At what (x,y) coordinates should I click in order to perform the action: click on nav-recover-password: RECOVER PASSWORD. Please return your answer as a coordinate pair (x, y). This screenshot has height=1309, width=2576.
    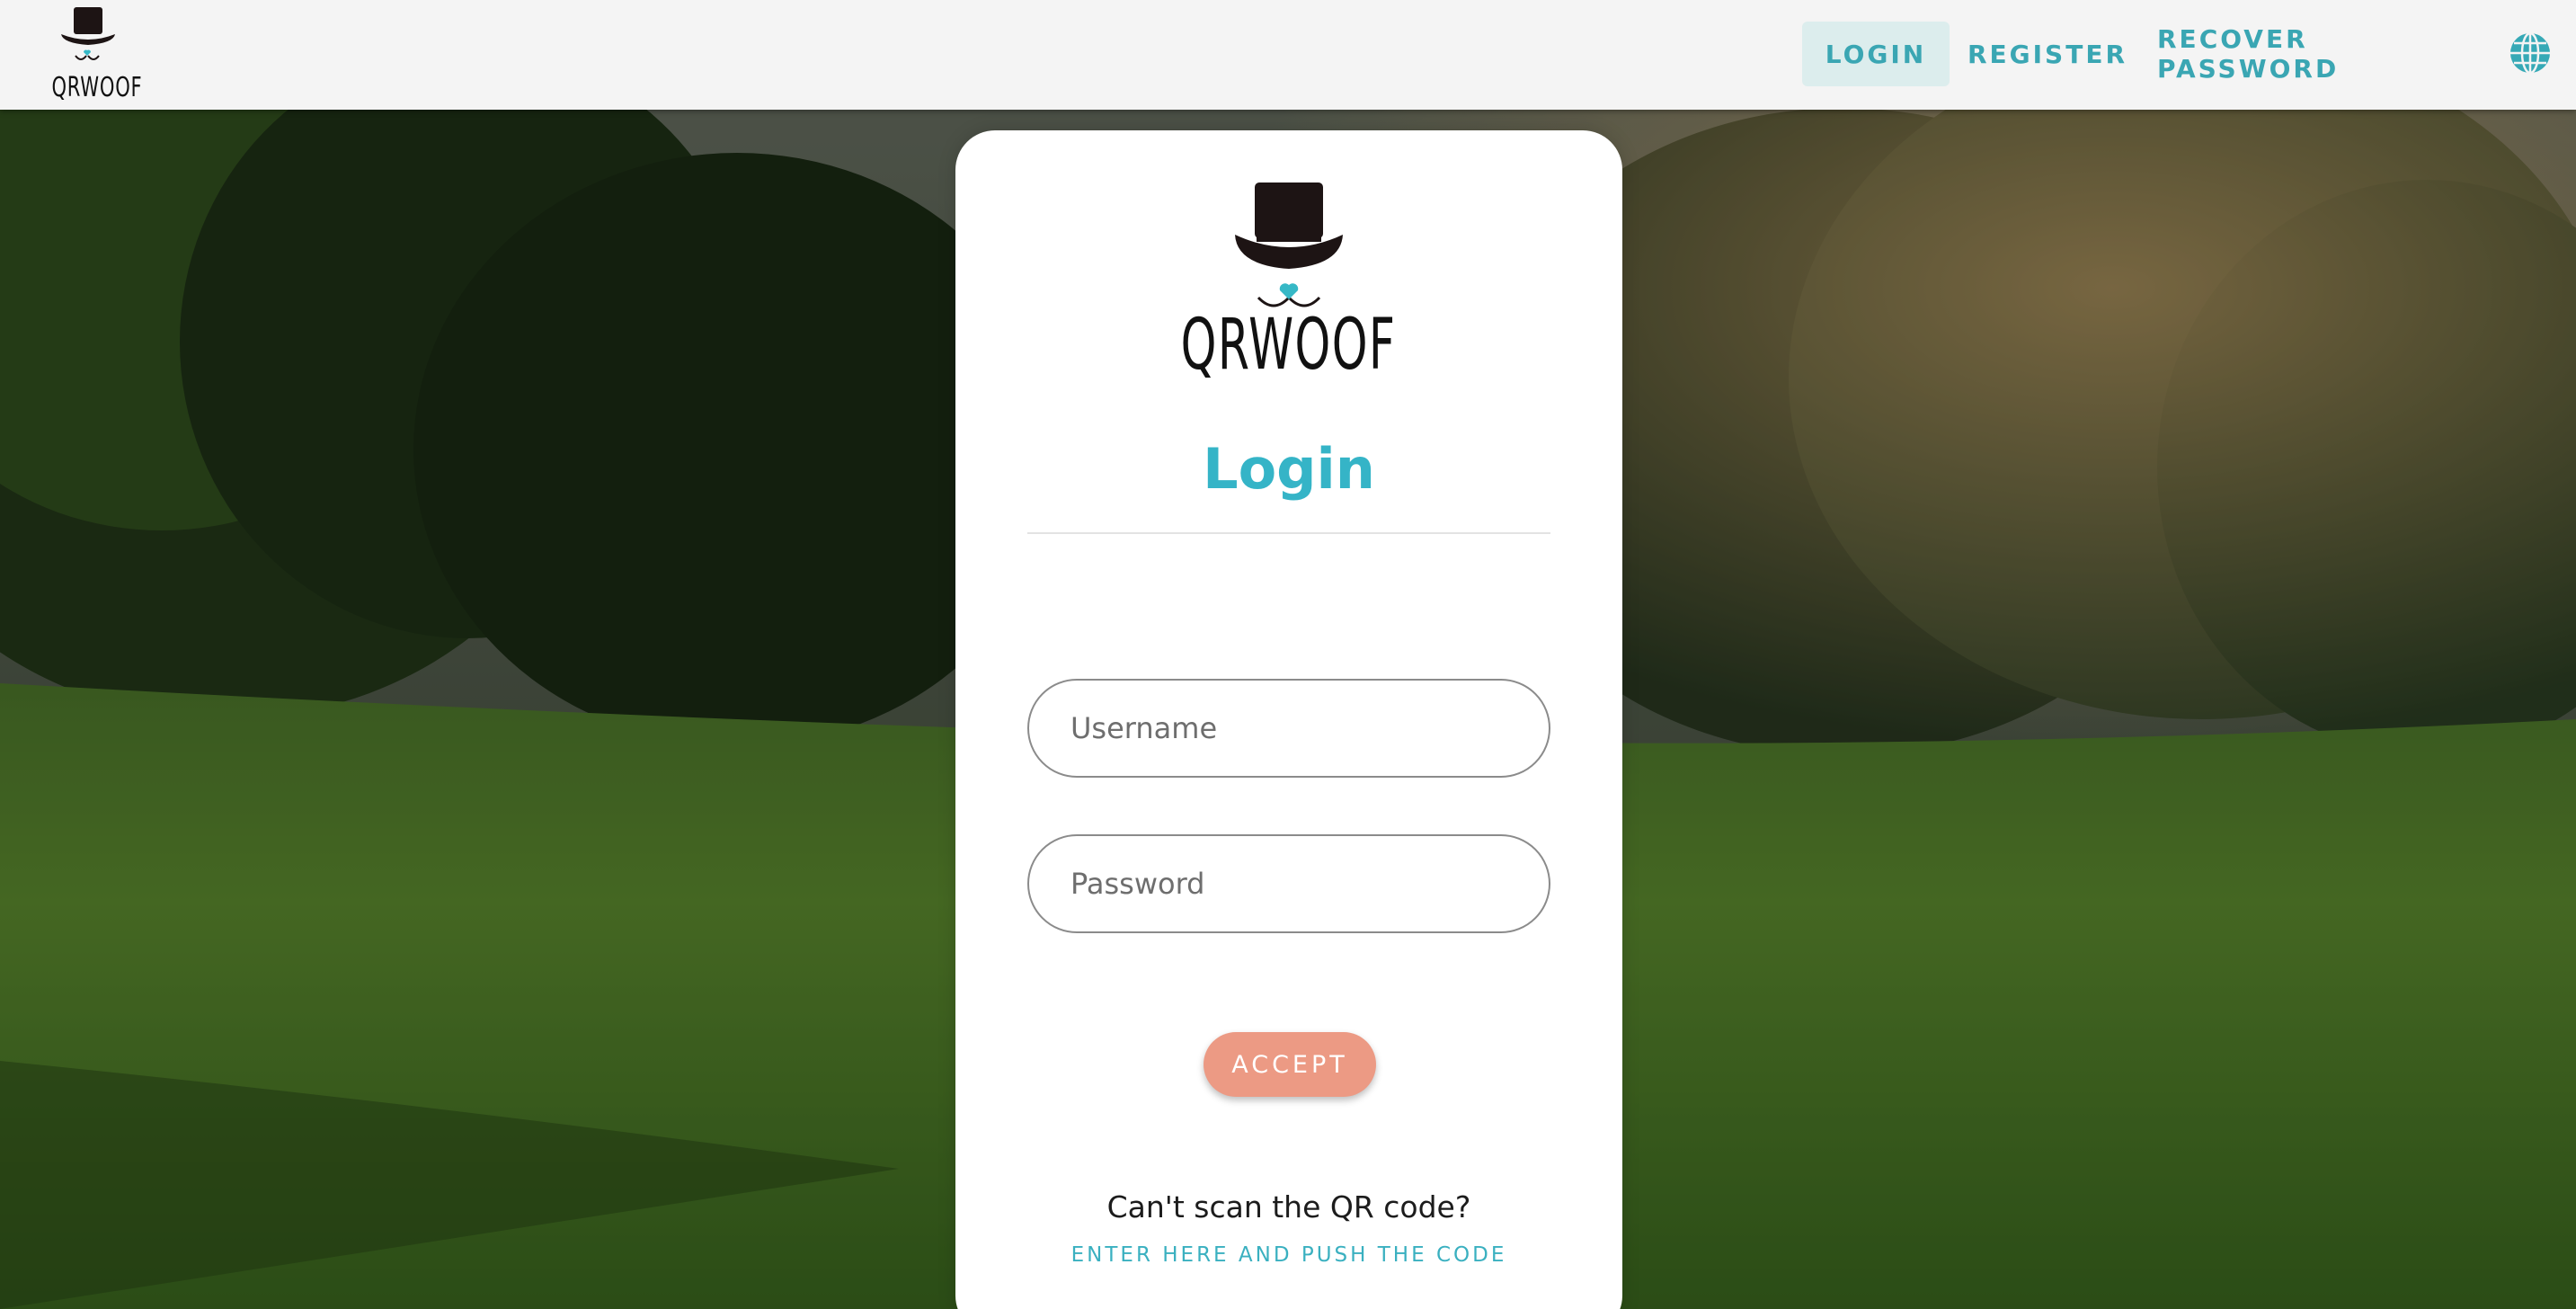
    Looking at the image, I should click on (2328, 54).